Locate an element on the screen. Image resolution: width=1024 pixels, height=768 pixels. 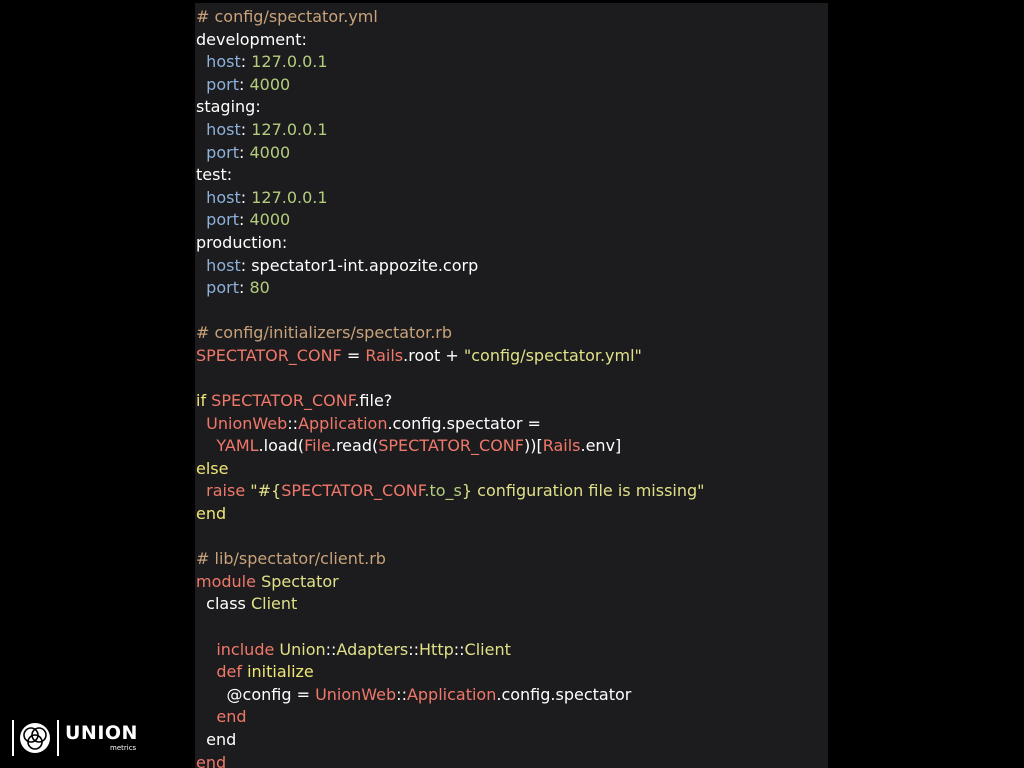
code-line: host: 127.0.0.1 is located at coordinates (450, 198).